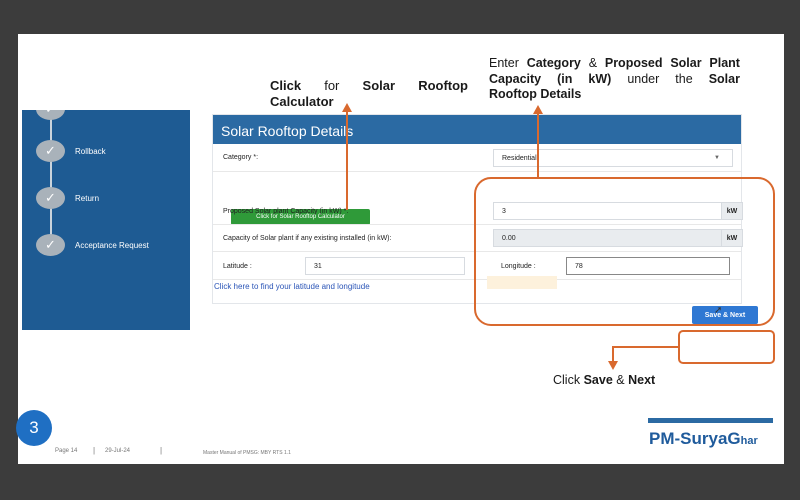 This screenshot has width=800, height=500. Describe the element at coordinates (477, 266) in the screenshot. I see `coordinates-row: Latitude : 31 Longitude : 78` at that location.